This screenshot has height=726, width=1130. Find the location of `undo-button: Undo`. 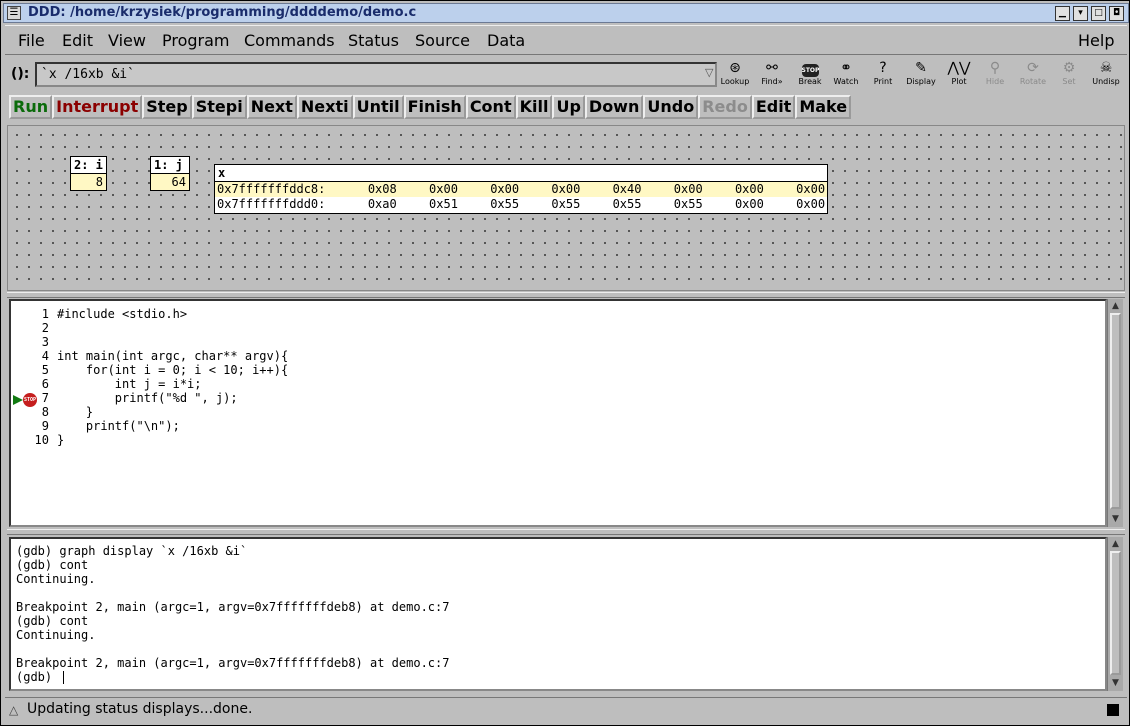

undo-button: Undo is located at coordinates (671, 107).